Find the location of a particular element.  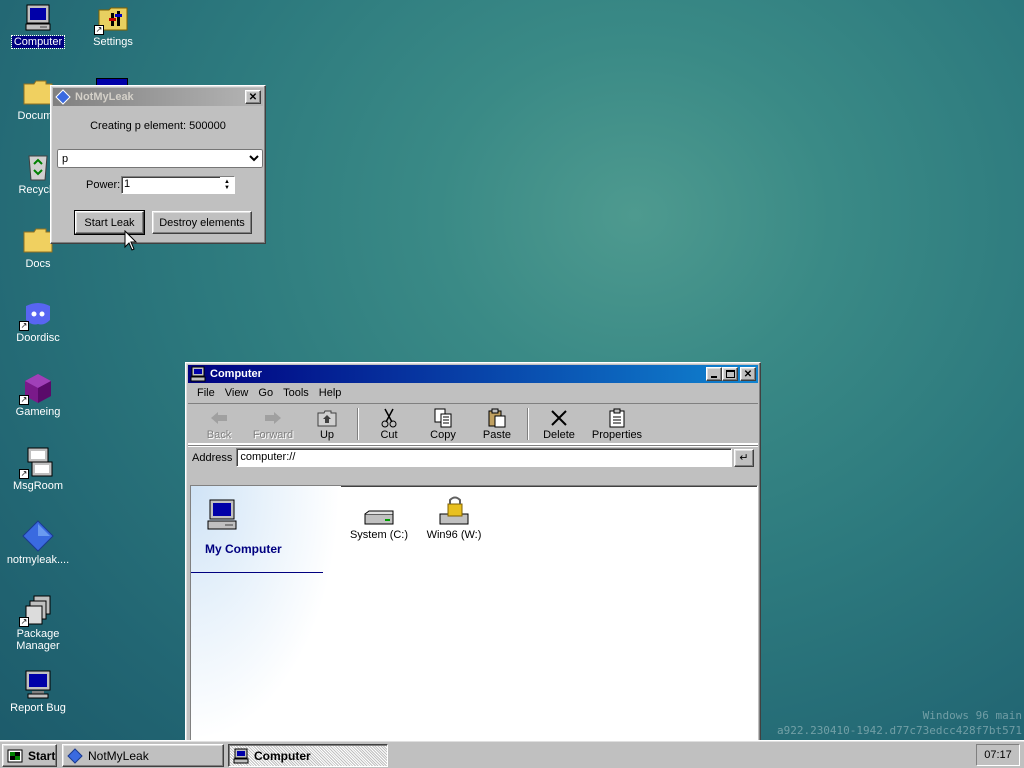

maximize-button is located at coordinates (730, 374).